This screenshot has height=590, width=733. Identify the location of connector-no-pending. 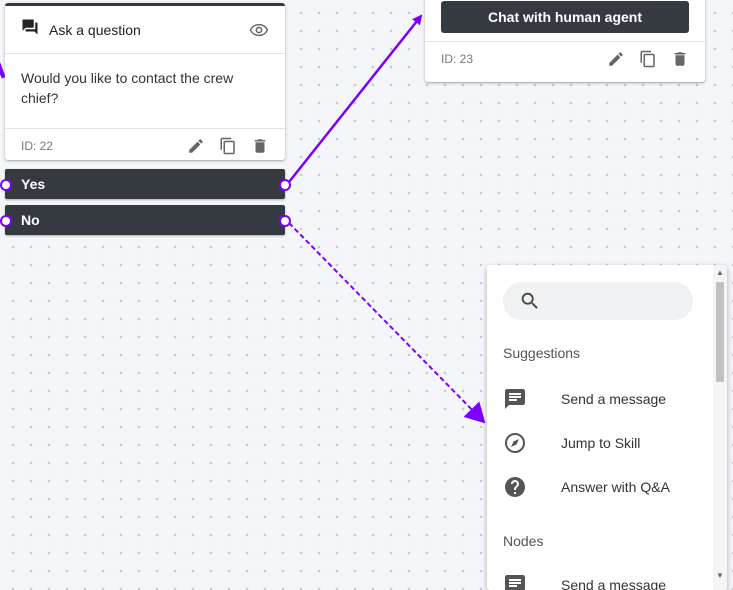
(387, 323).